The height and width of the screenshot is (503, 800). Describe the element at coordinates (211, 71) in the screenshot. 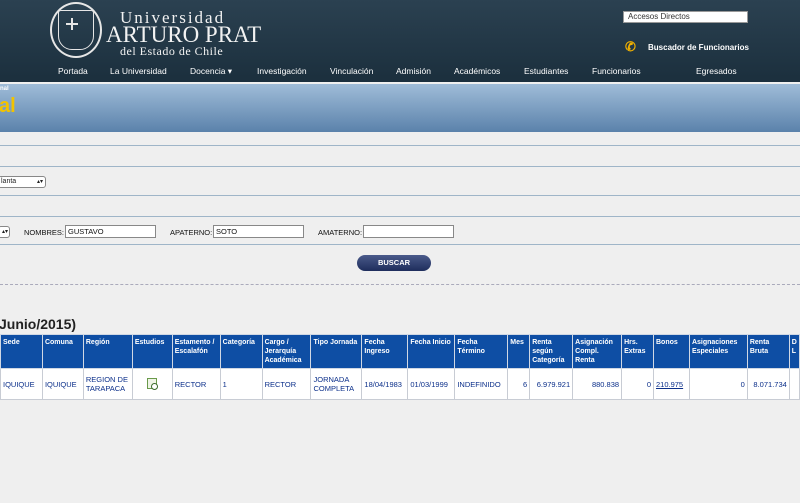

I see `nav-item-docencia: Docencia ▾` at that location.